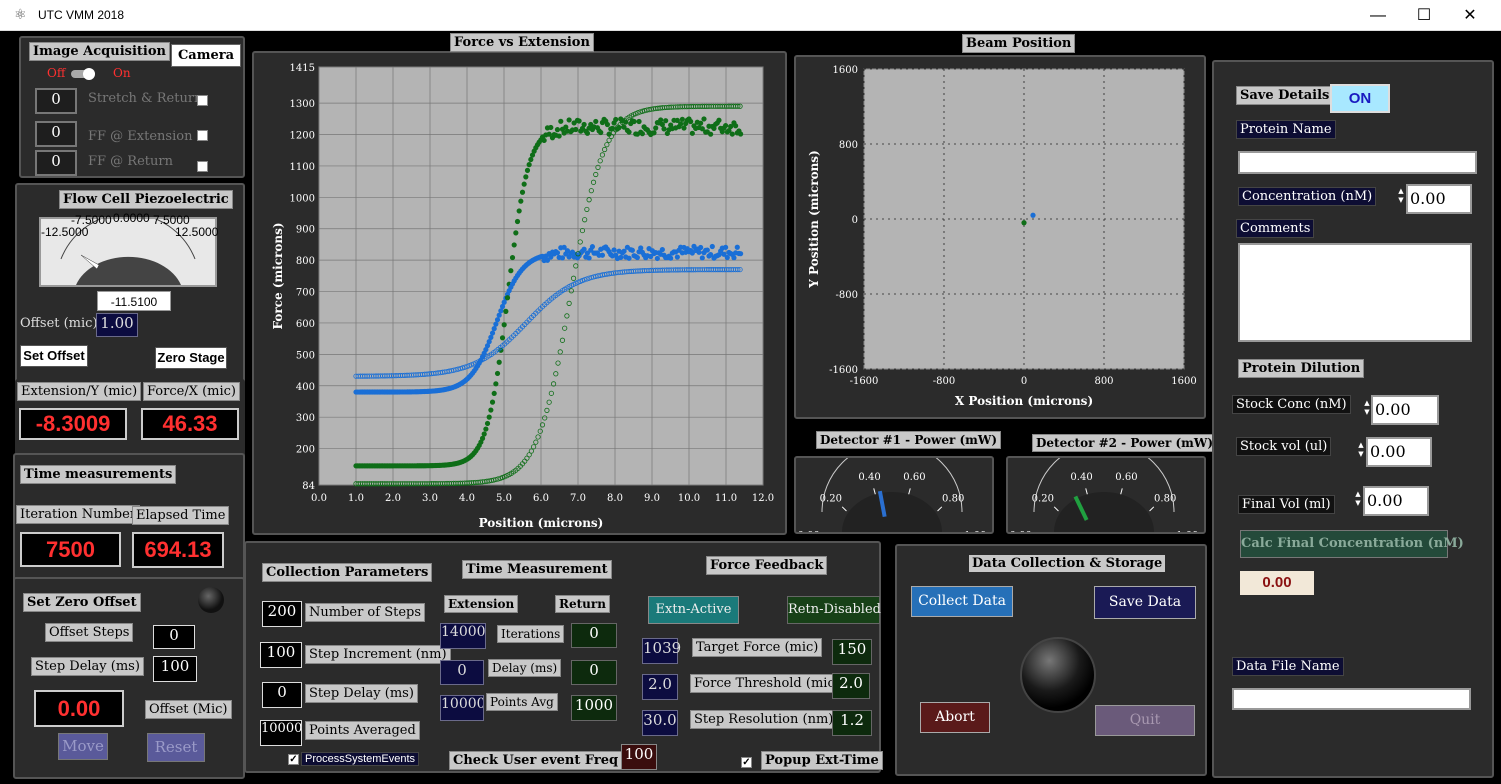  I want to click on elapsed-time-value: 694.13, so click(178, 550).